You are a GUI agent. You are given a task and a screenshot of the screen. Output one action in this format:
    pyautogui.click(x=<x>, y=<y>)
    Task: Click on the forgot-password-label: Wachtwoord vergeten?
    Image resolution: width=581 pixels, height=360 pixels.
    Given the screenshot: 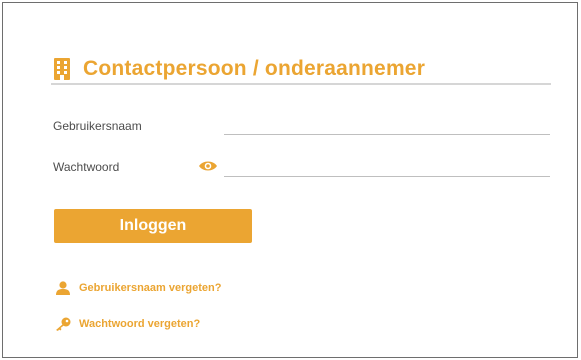 What is the action you would take?
    pyautogui.click(x=140, y=324)
    